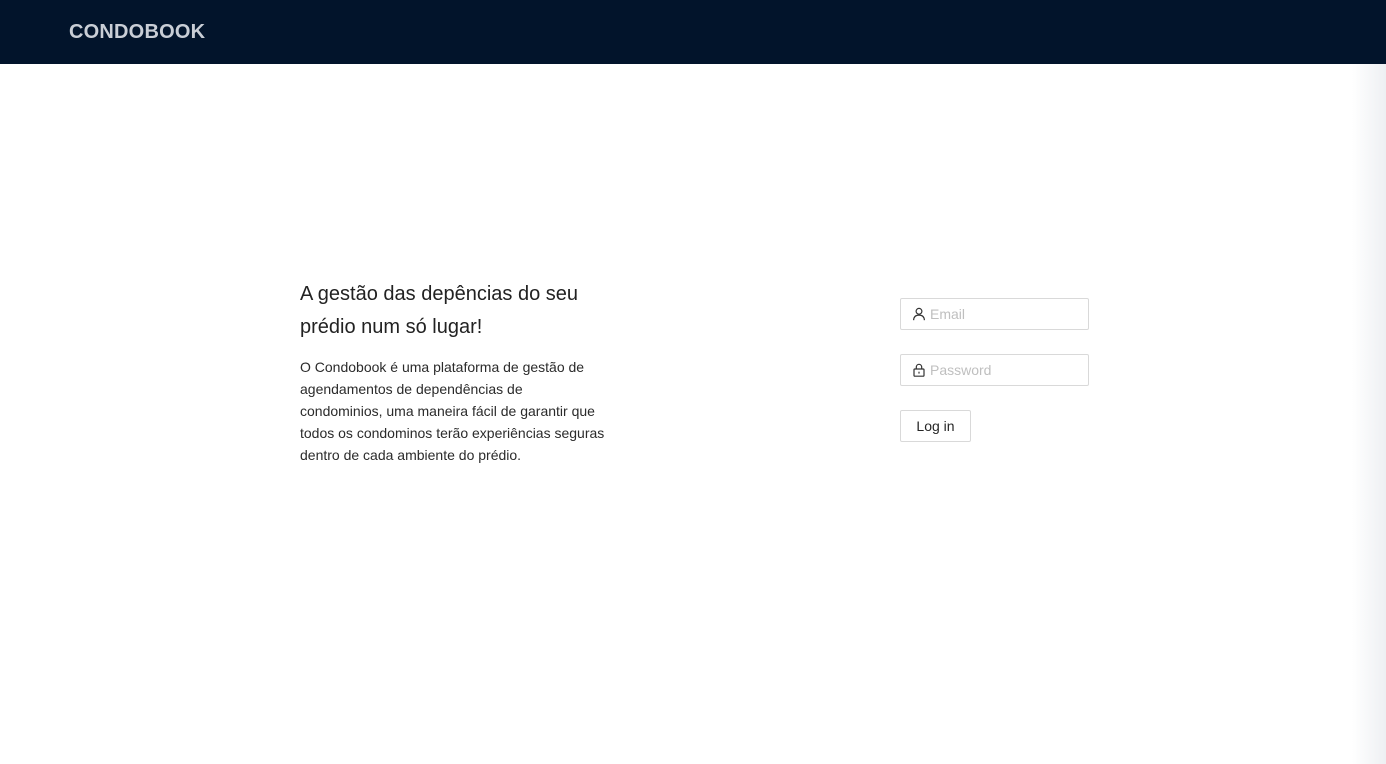 This screenshot has height=764, width=1386. I want to click on password-field-wrapper, so click(994, 370).